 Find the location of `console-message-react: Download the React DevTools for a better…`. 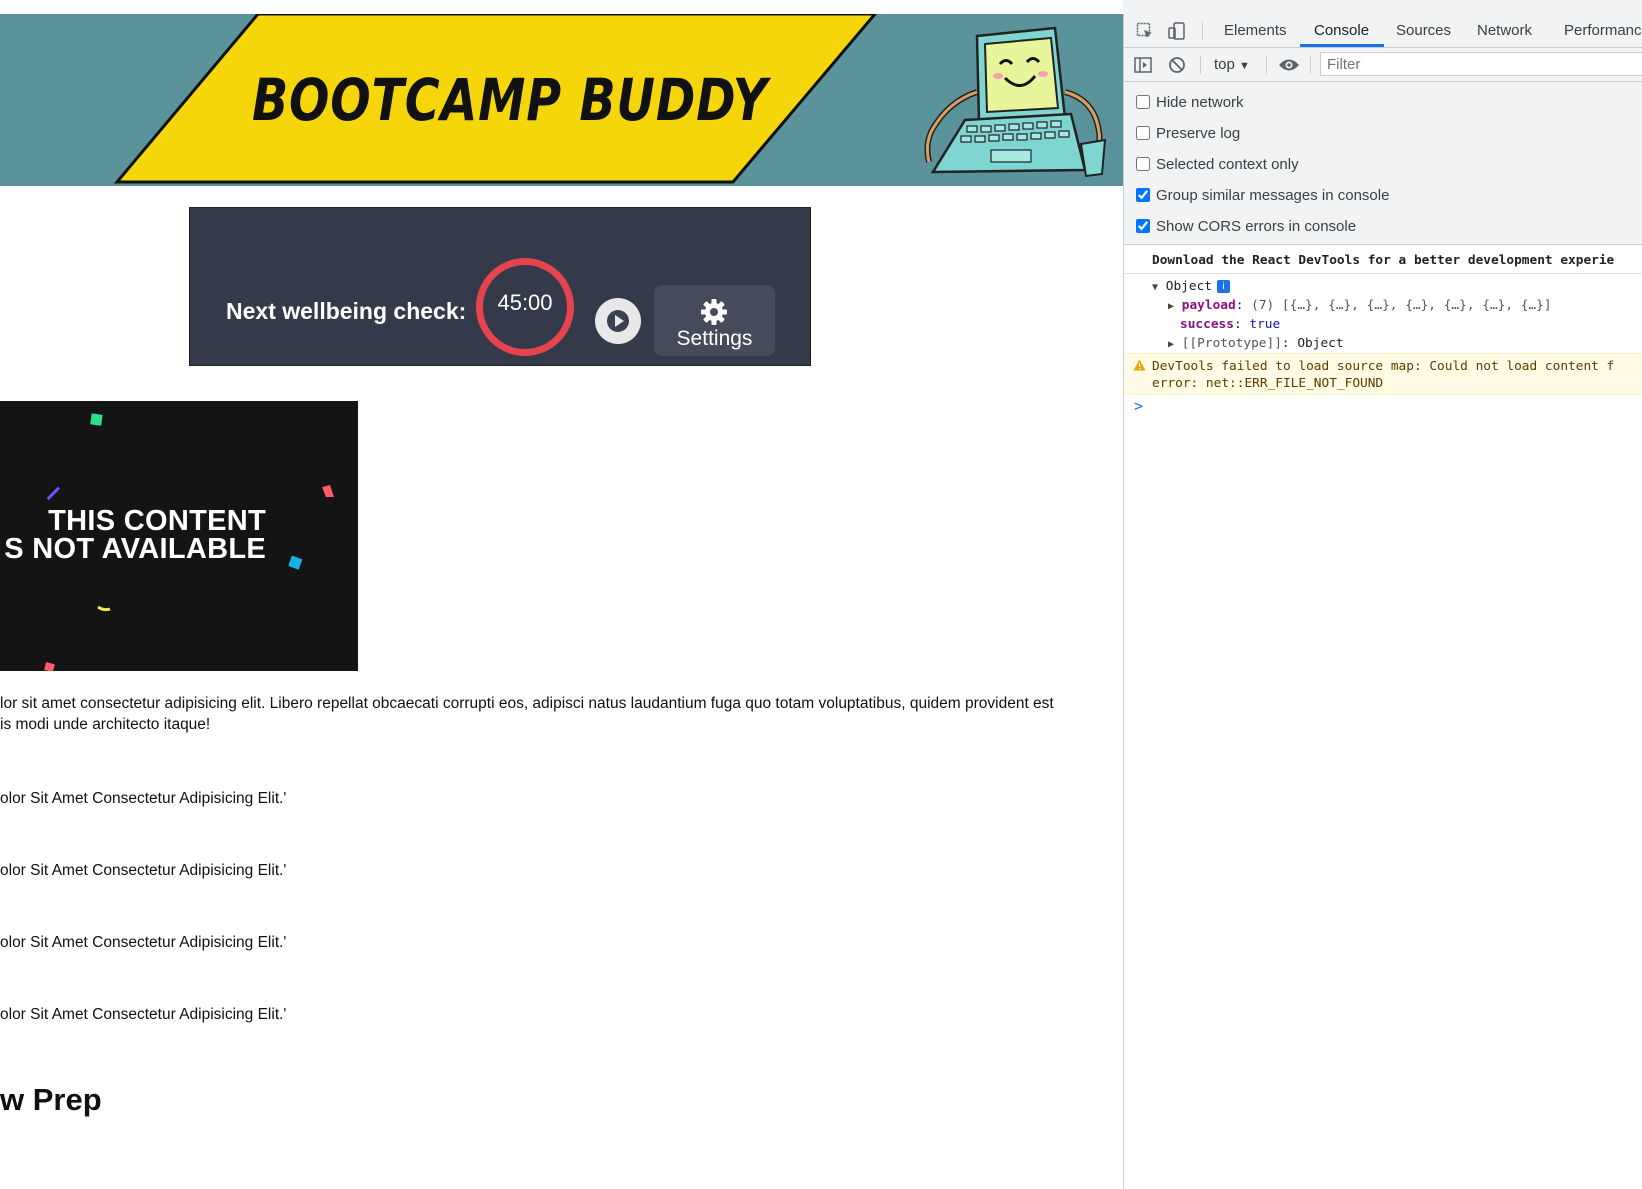

console-message-react: Download the React DevTools for a better… is located at coordinates (1383, 260).